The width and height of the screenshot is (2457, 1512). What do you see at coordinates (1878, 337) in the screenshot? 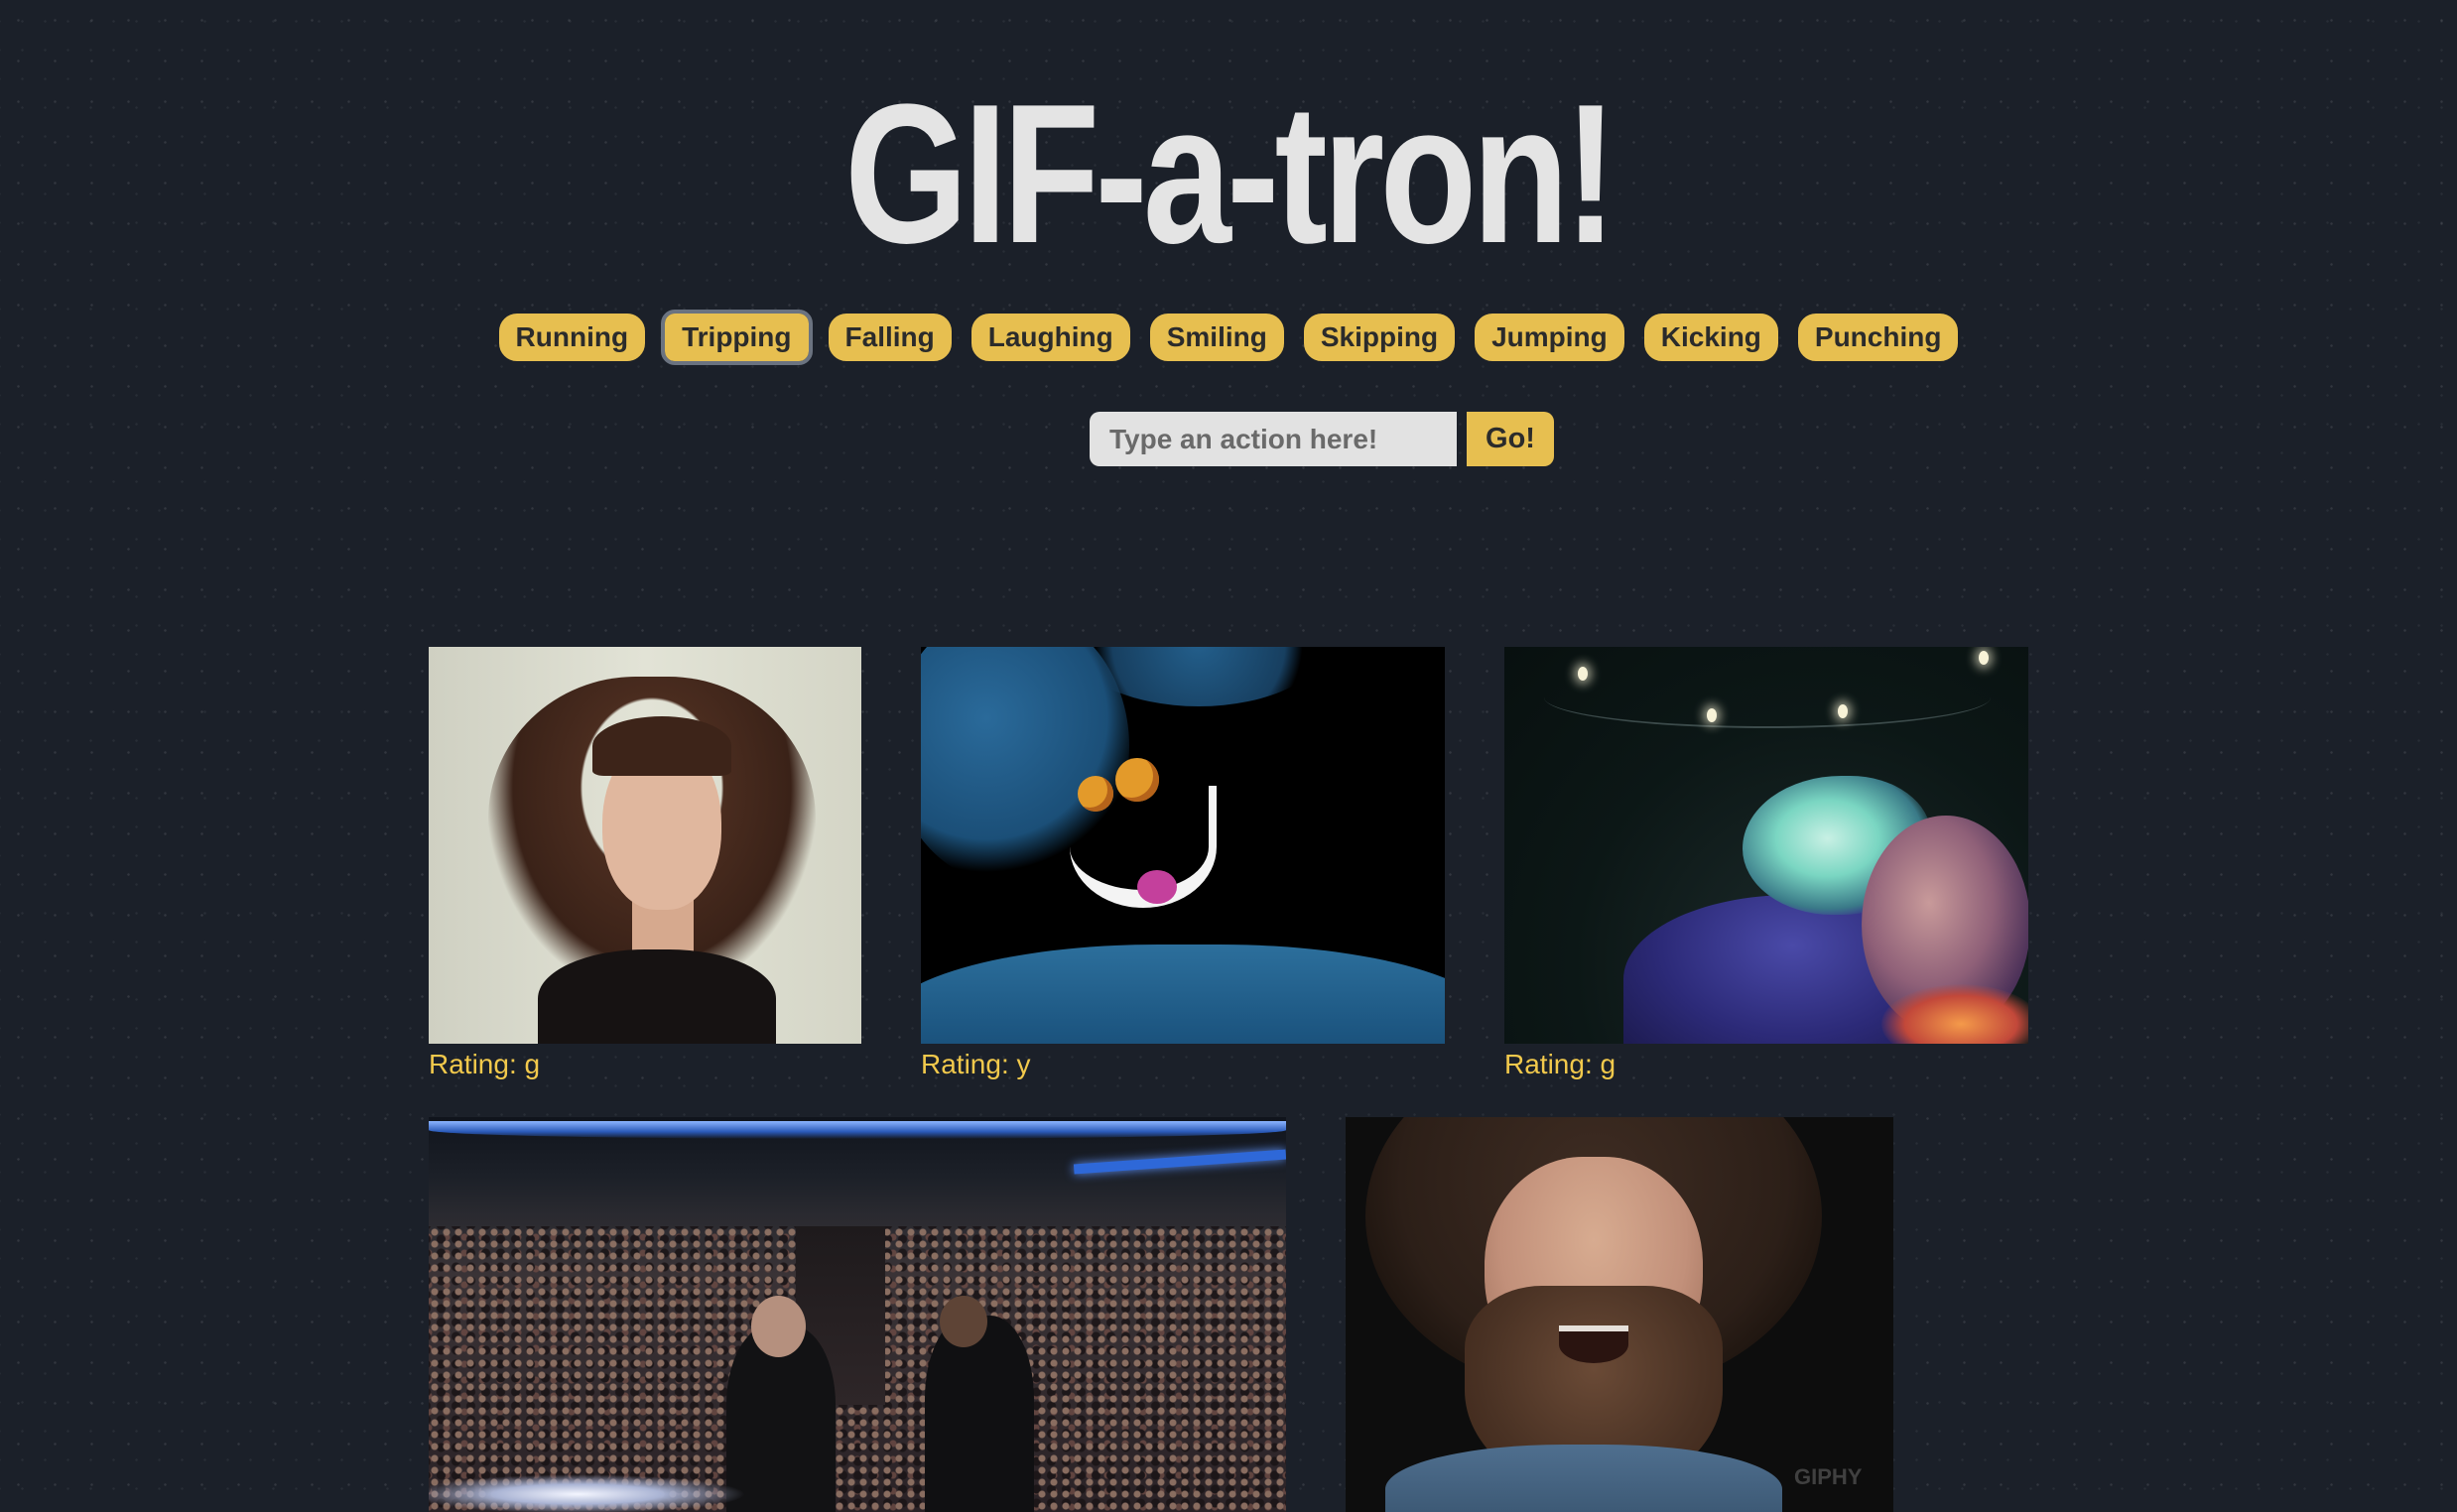
I see `action-button-punching: Punching` at bounding box center [1878, 337].